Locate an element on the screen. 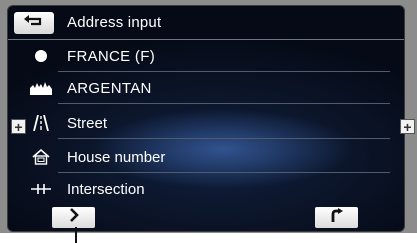  list-item-intersection: Intersection is located at coordinates (206, 189).